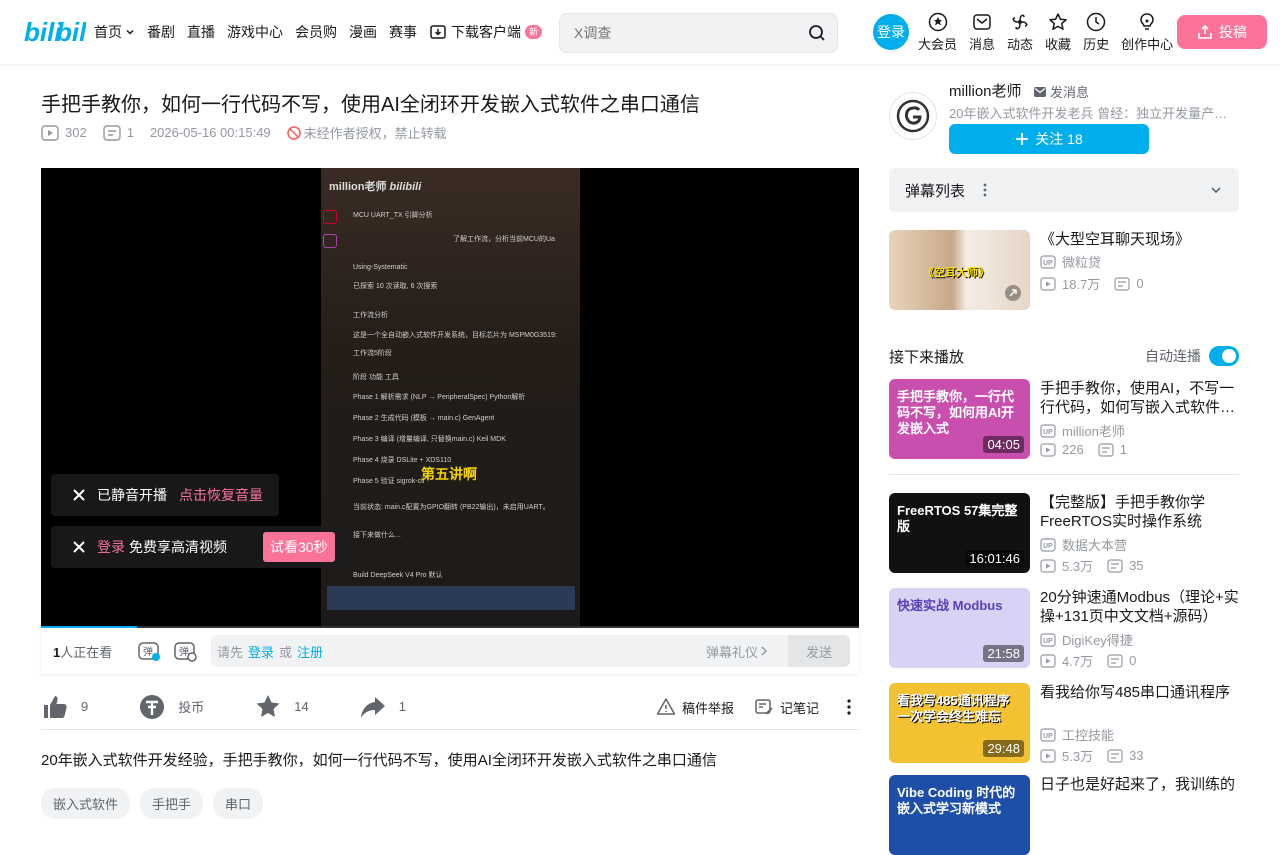 The image size is (1280, 855). Describe the element at coordinates (1205, 31) in the screenshot. I see `upload-icon` at that location.